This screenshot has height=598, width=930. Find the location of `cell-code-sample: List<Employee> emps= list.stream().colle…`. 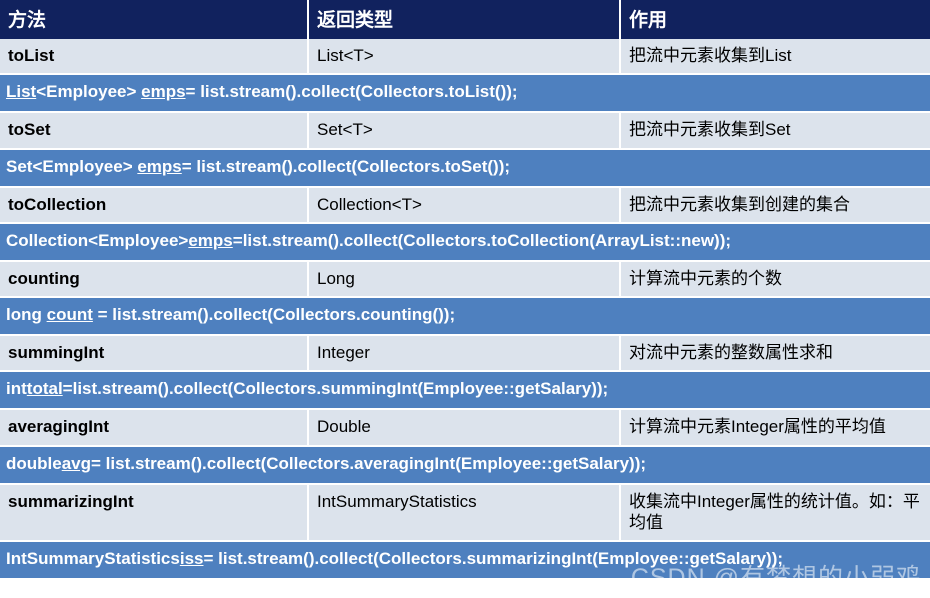

cell-code-sample: List<Employee> emps= list.stream().colle… is located at coordinates (465, 94).